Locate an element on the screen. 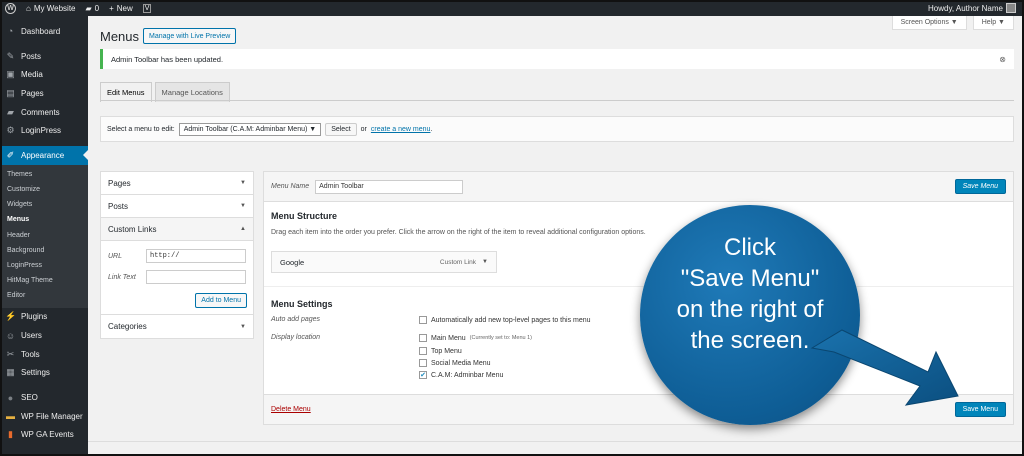 The width and height of the screenshot is (1024, 456). sidebar-item-appearance: ✐ Appearance is located at coordinates (44, 155).